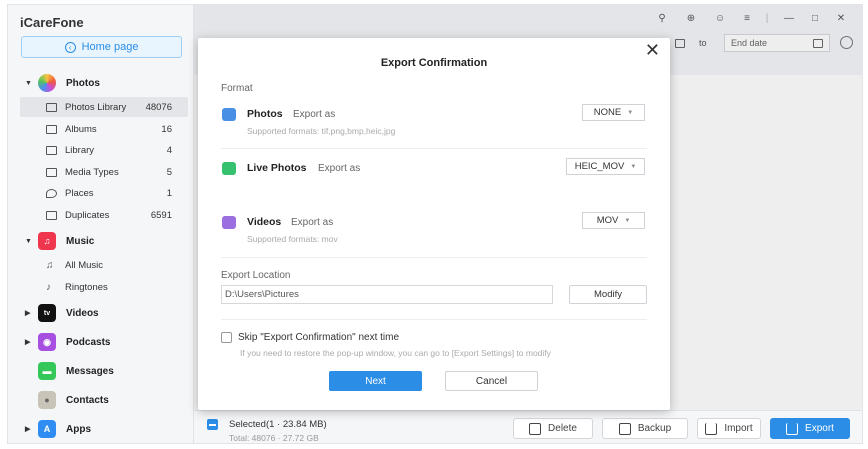  I want to click on sidebar-item-label: Albums, so click(81, 129).